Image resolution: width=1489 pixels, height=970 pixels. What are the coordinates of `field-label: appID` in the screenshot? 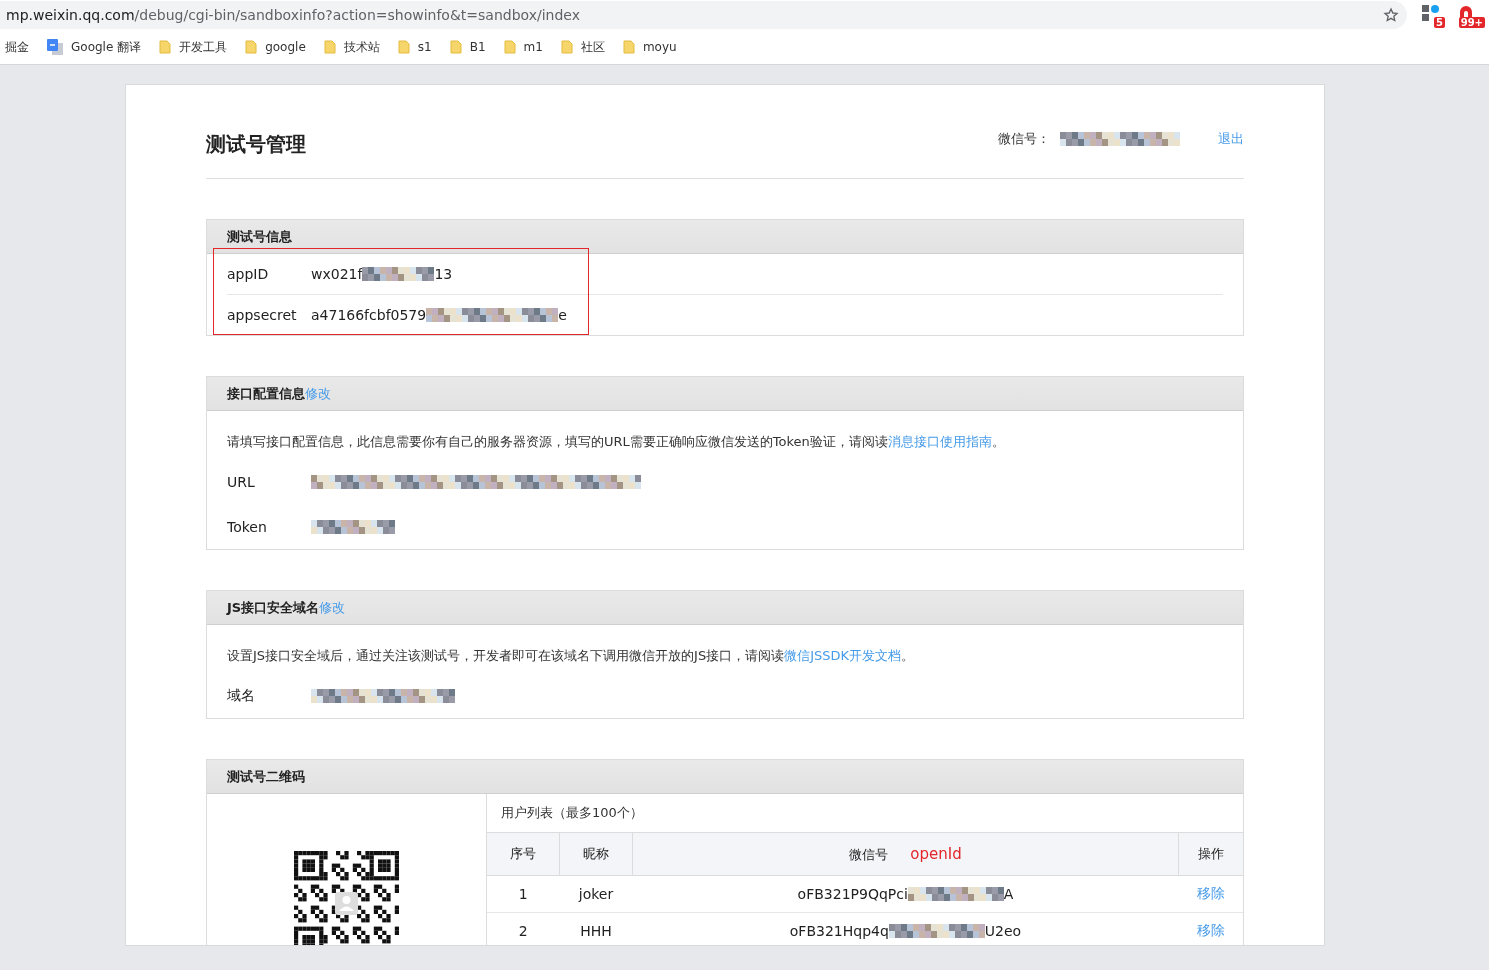 It's located at (248, 274).